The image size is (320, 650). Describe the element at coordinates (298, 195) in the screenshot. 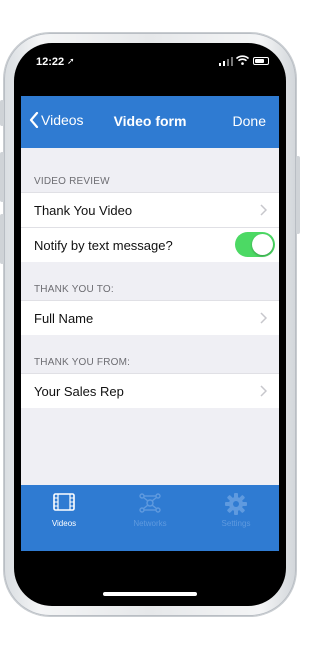

I see `power-button` at that location.